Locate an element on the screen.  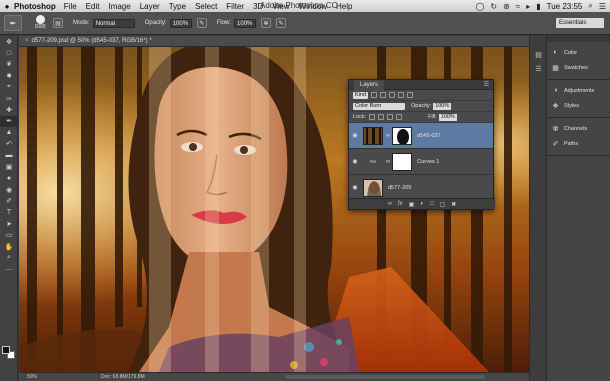
layer-style-icon: fx is located at coordinates (400, 204).